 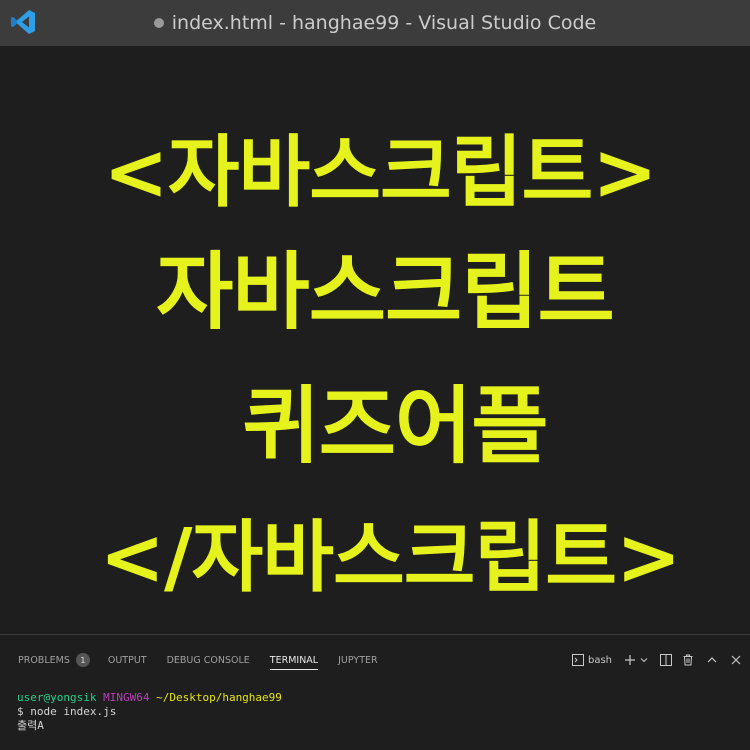 I want to click on terminal-shell-selector: bash, so click(x=591, y=660).